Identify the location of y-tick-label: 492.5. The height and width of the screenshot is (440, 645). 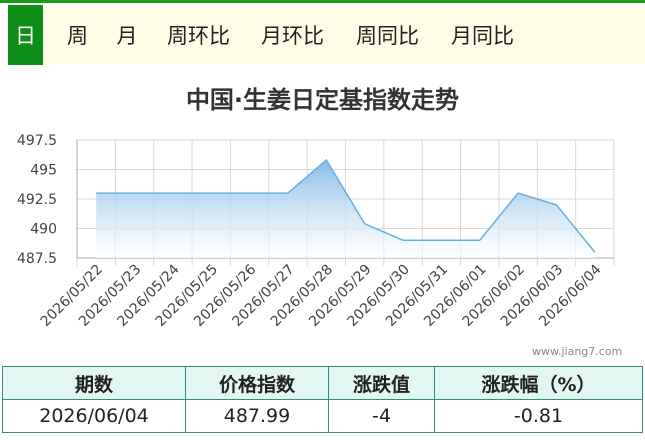
(37, 200).